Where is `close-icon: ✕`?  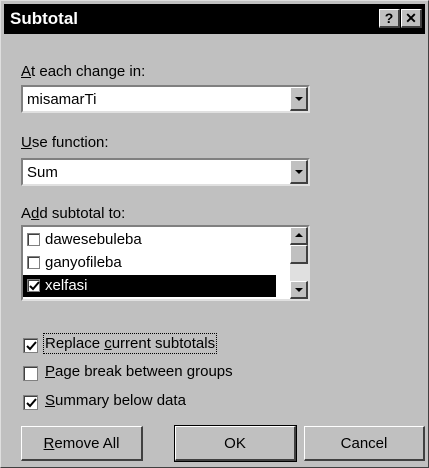
close-icon: ✕ is located at coordinates (411, 18).